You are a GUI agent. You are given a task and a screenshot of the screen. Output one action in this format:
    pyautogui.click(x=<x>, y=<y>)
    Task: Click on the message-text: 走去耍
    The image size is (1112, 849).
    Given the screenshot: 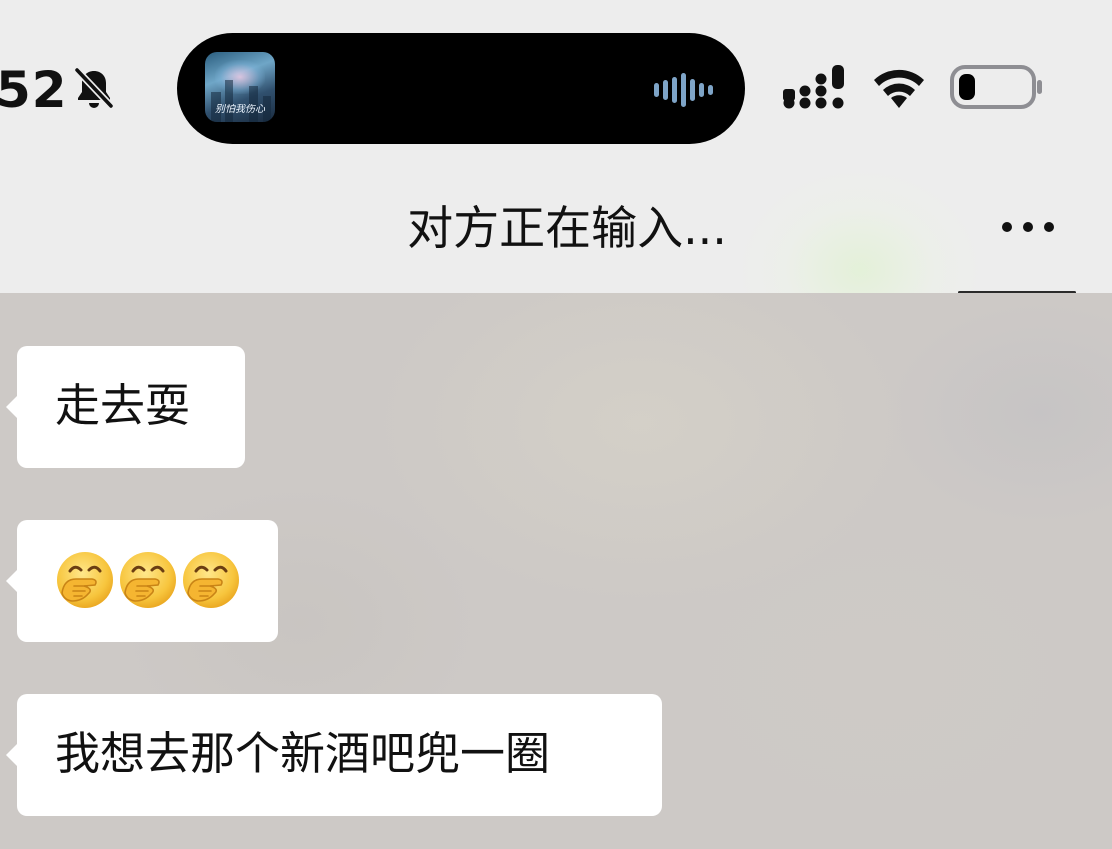 What is the action you would take?
    pyautogui.click(x=123, y=405)
    